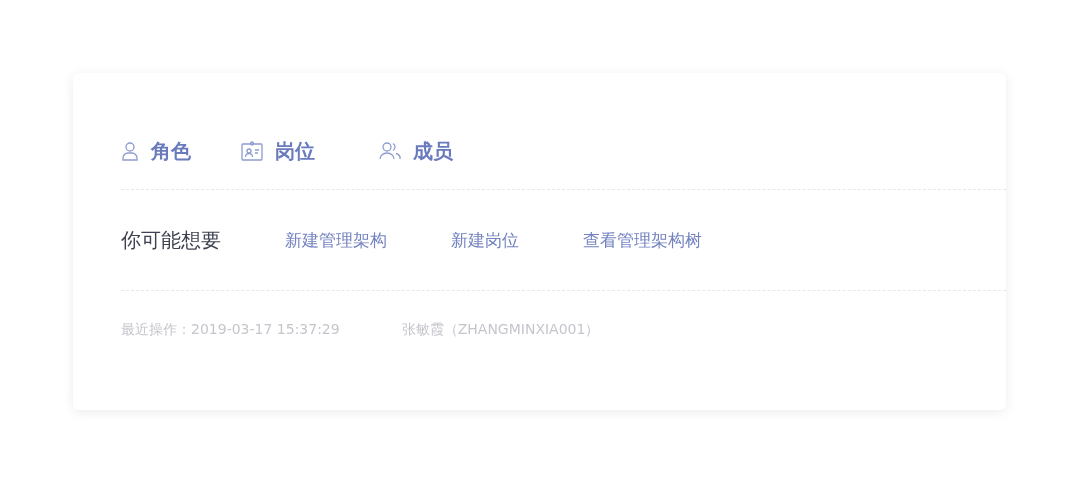 This screenshot has height=484, width=1080. I want to click on nav-tab: 岗位, so click(278, 151).